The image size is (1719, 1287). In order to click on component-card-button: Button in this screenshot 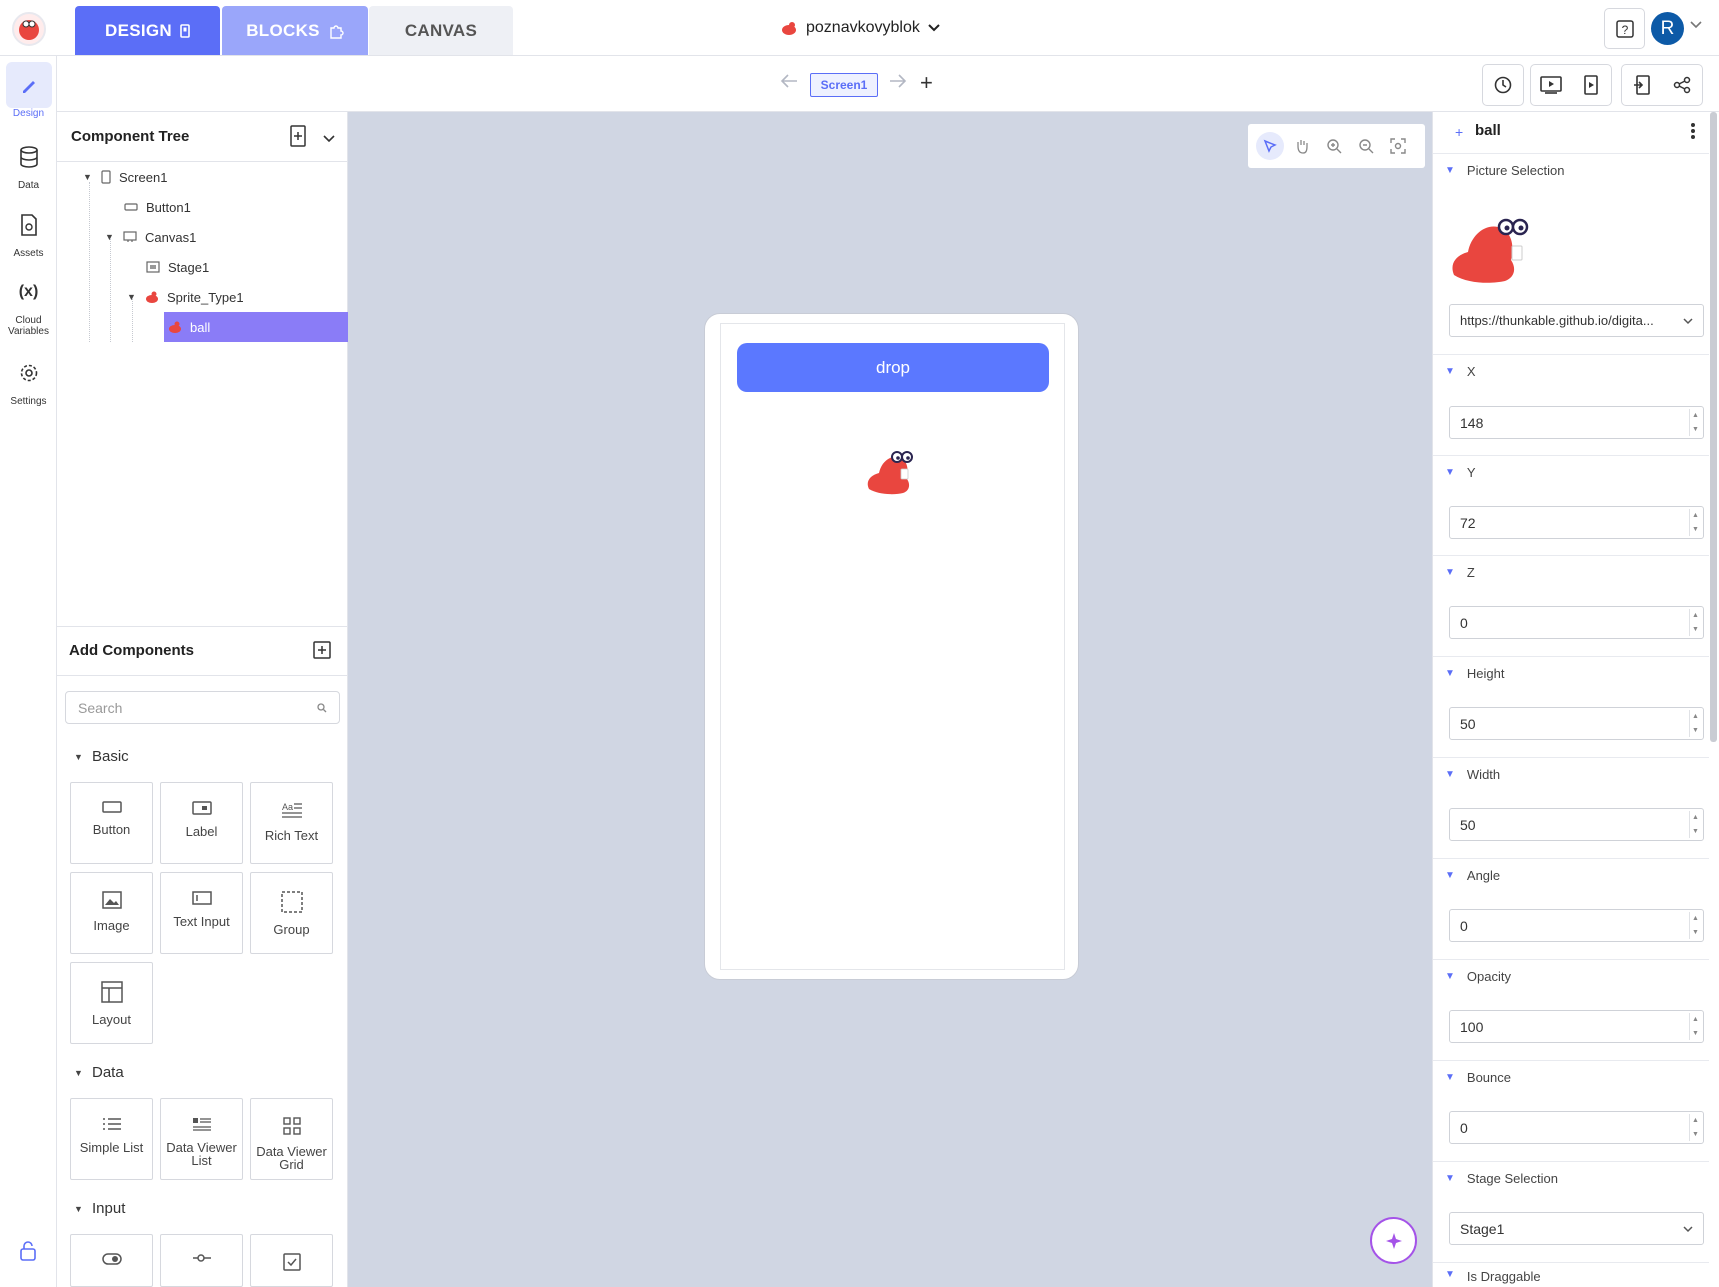, I will do `click(111, 823)`.